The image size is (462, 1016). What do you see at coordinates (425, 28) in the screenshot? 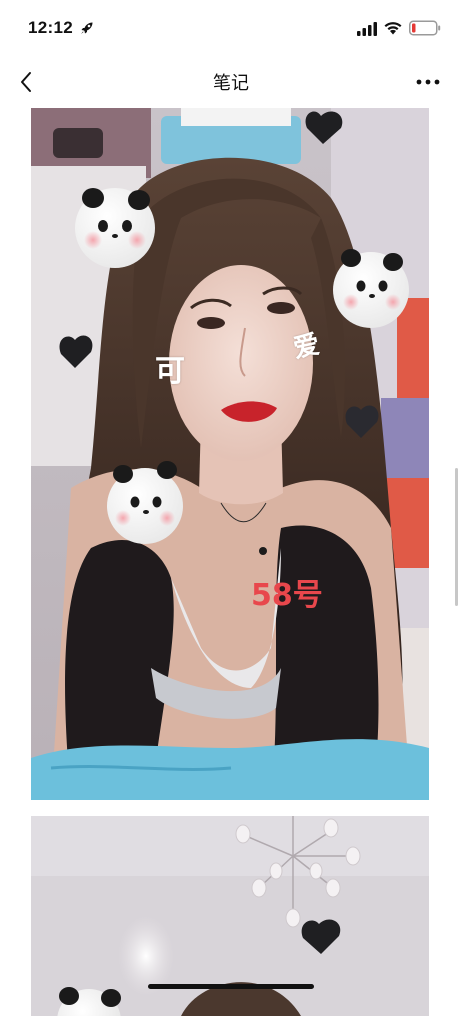
I see `battery-low-icon` at bounding box center [425, 28].